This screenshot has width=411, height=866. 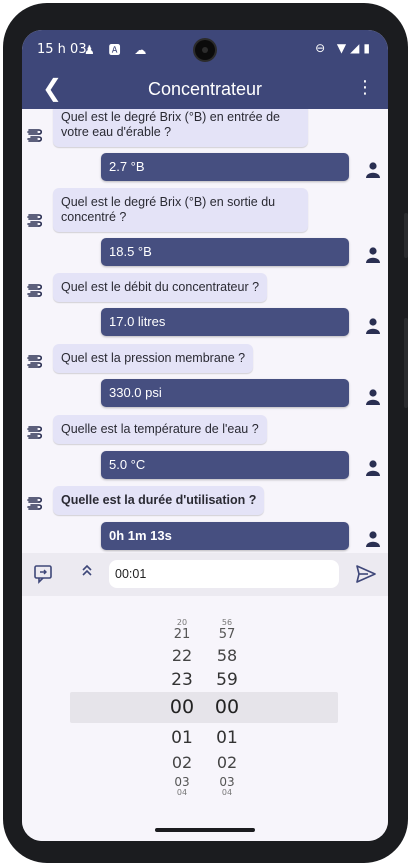 What do you see at coordinates (406, 363) in the screenshot?
I see `power-button` at bounding box center [406, 363].